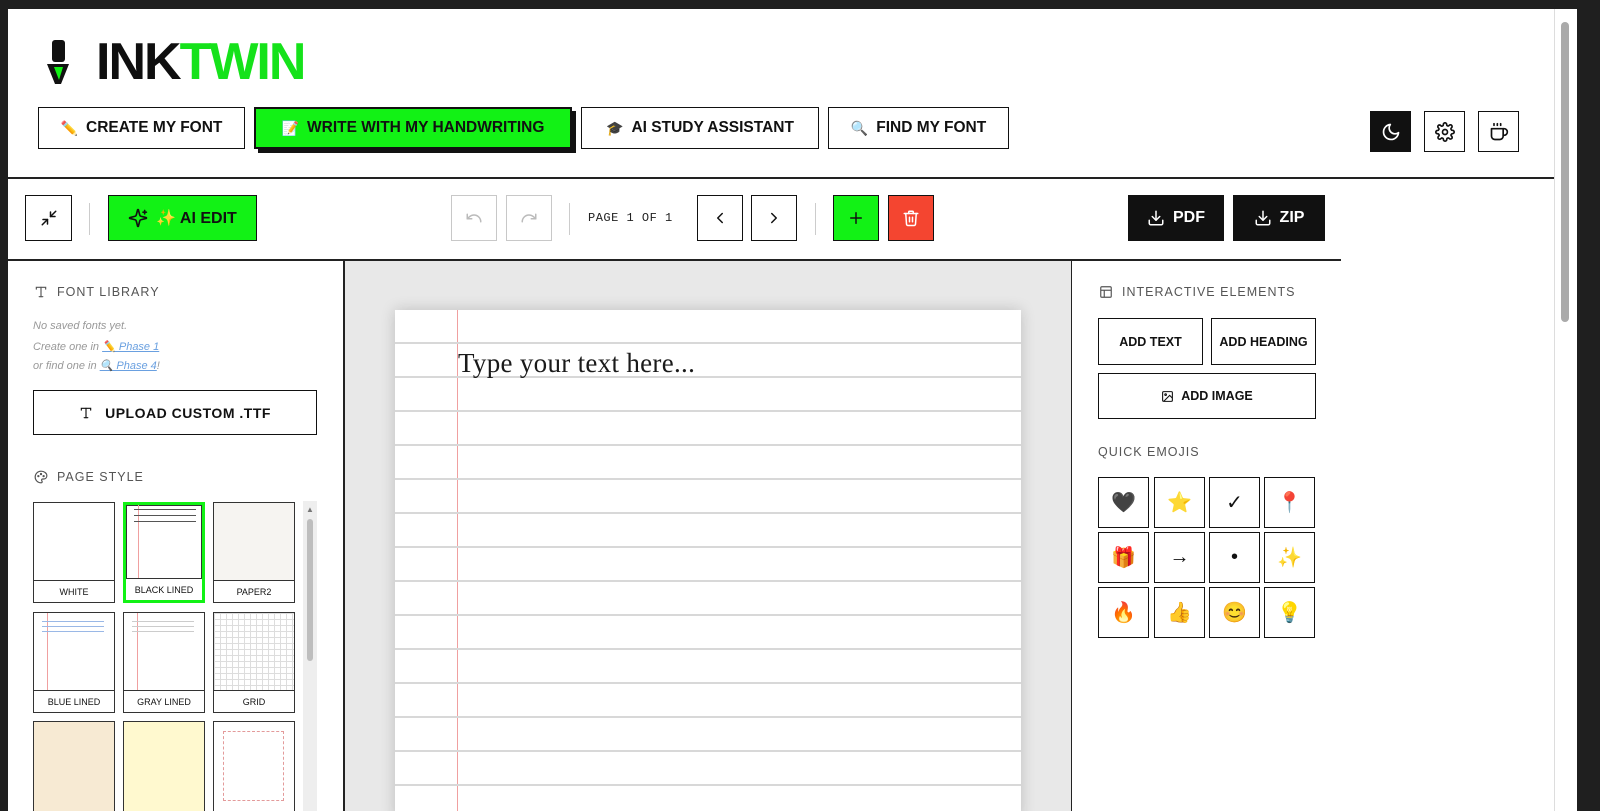 Image resolution: width=1600 pixels, height=811 pixels. I want to click on redo-button, so click(529, 218).